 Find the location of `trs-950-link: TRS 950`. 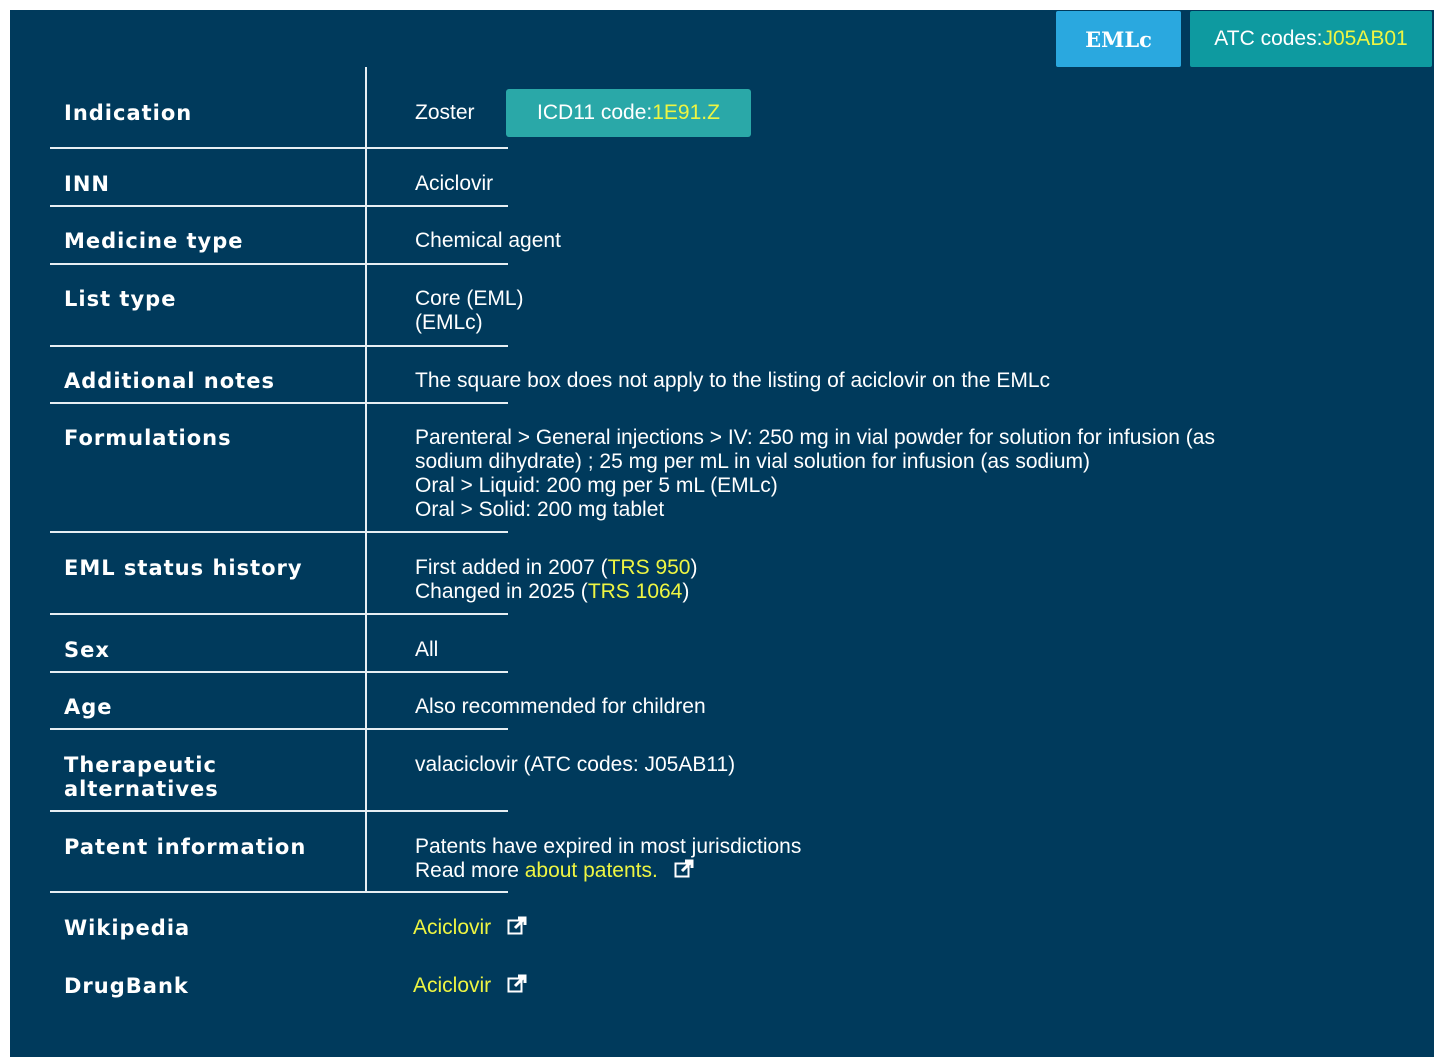

trs-950-link: TRS 950 is located at coordinates (649, 567).